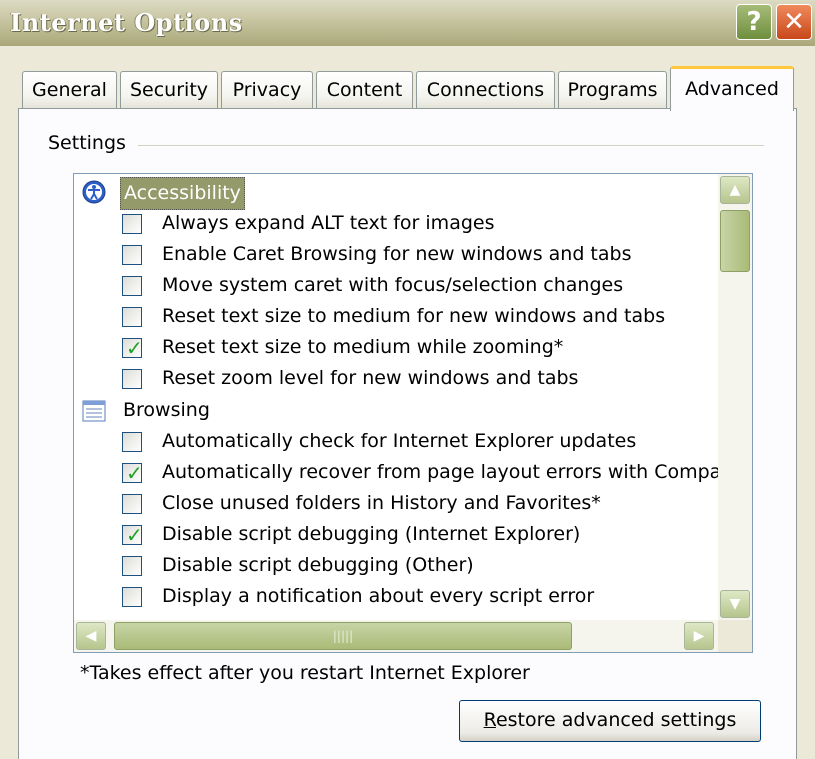 This screenshot has width=815, height=759. I want to click on browsing-icon, so click(94, 411).